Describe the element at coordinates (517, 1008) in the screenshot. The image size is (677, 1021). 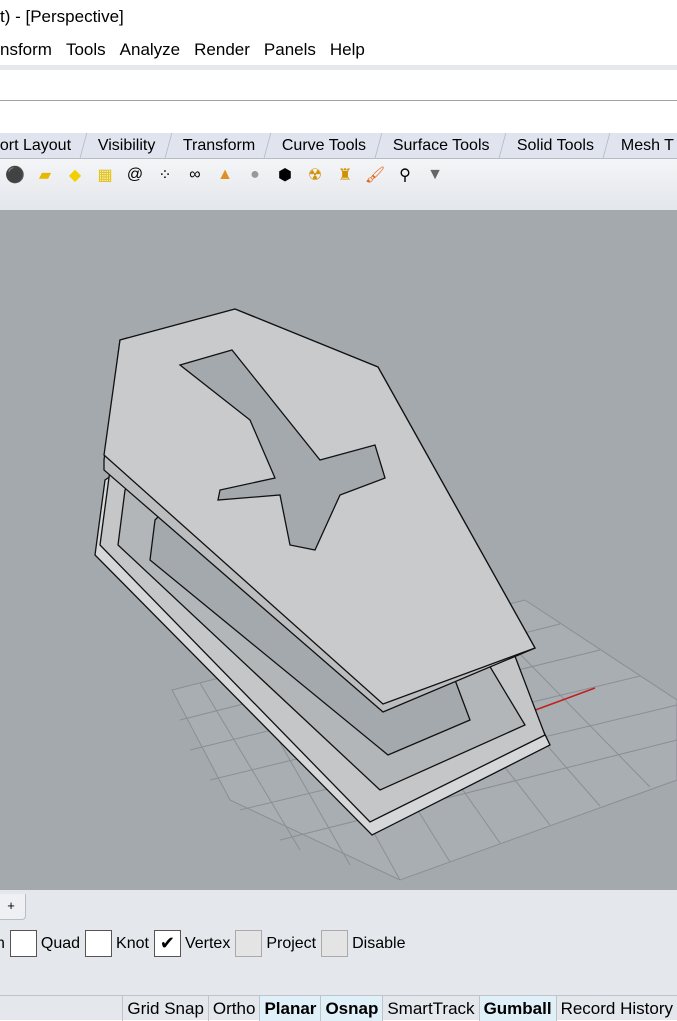
I see `gumball-toggle: Gumball` at that location.